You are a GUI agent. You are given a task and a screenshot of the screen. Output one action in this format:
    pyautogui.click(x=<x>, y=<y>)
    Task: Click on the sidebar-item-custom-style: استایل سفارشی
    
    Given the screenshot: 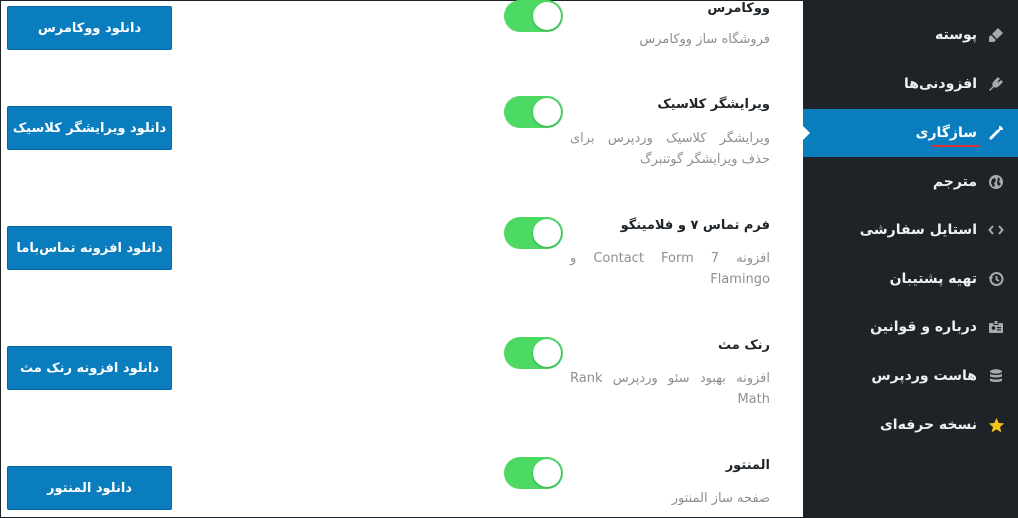 What is the action you would take?
    pyautogui.click(x=910, y=230)
    